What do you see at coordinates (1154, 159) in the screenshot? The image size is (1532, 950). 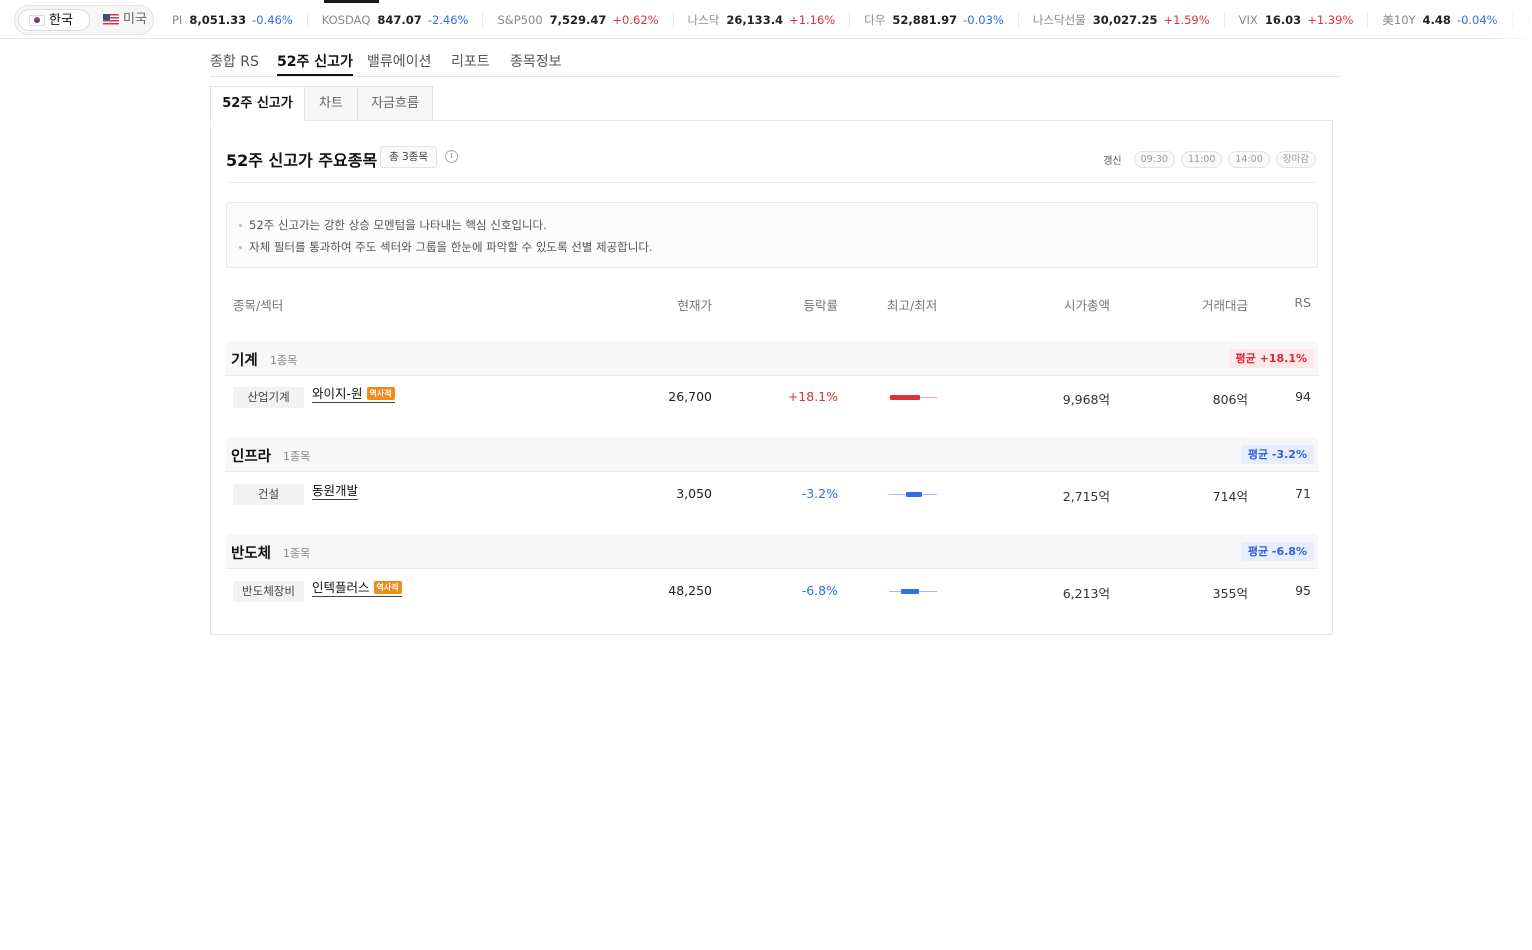 I see `refresh-time-0930: 09:30` at bounding box center [1154, 159].